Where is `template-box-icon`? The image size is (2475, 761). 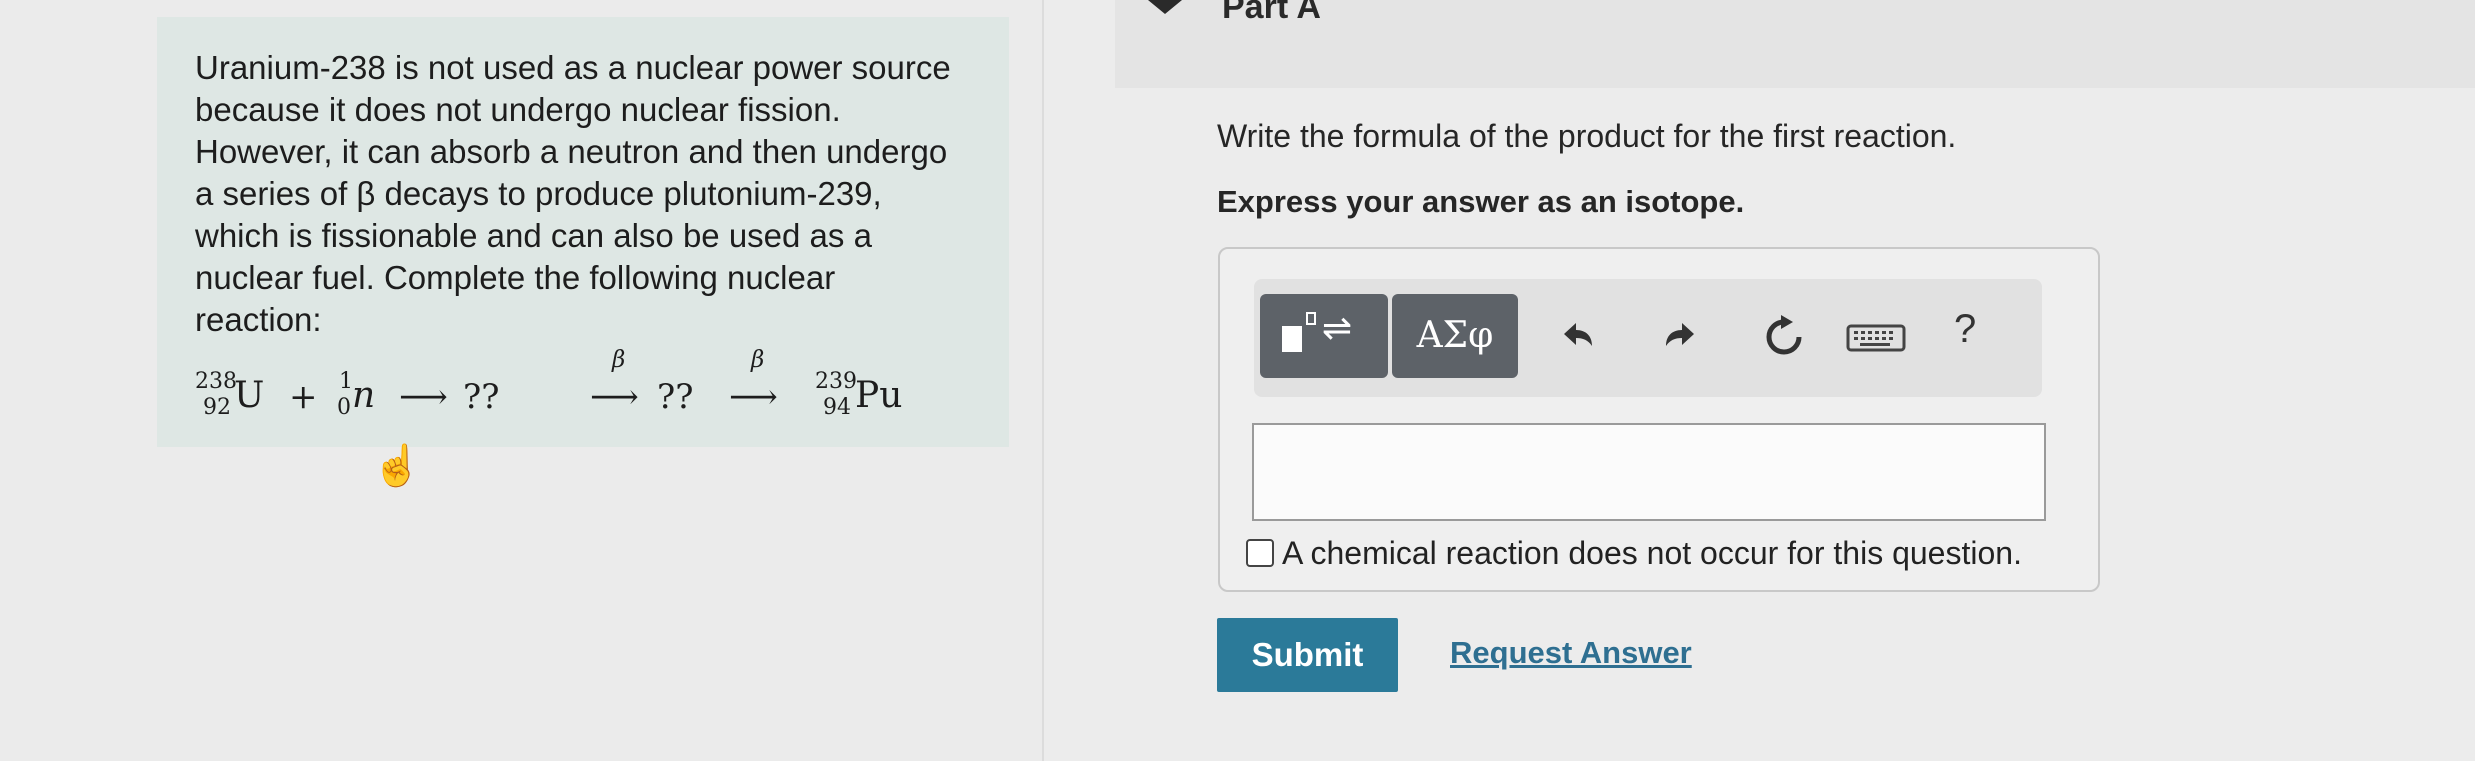
template-box-icon is located at coordinates (1292, 339).